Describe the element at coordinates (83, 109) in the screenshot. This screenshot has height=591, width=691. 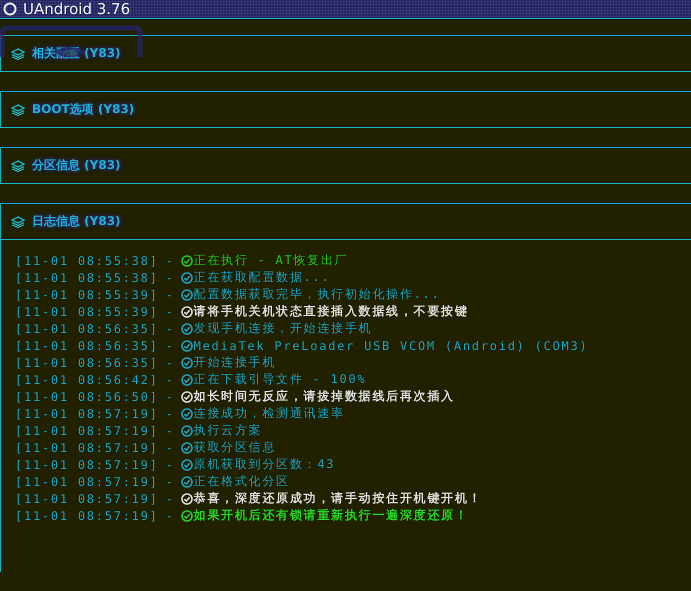
I see `section-title: BOOT选项 (Y83)` at that location.